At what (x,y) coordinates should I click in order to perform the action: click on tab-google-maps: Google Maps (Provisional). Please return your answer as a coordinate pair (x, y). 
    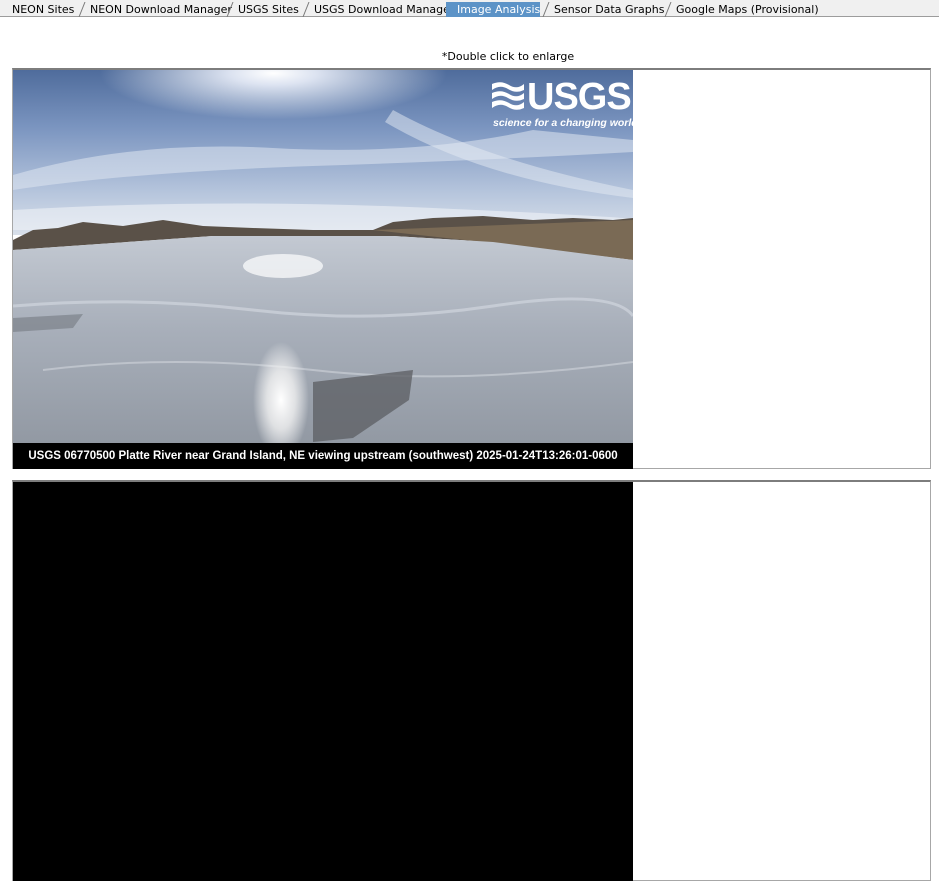
    Looking at the image, I should click on (740, 9).